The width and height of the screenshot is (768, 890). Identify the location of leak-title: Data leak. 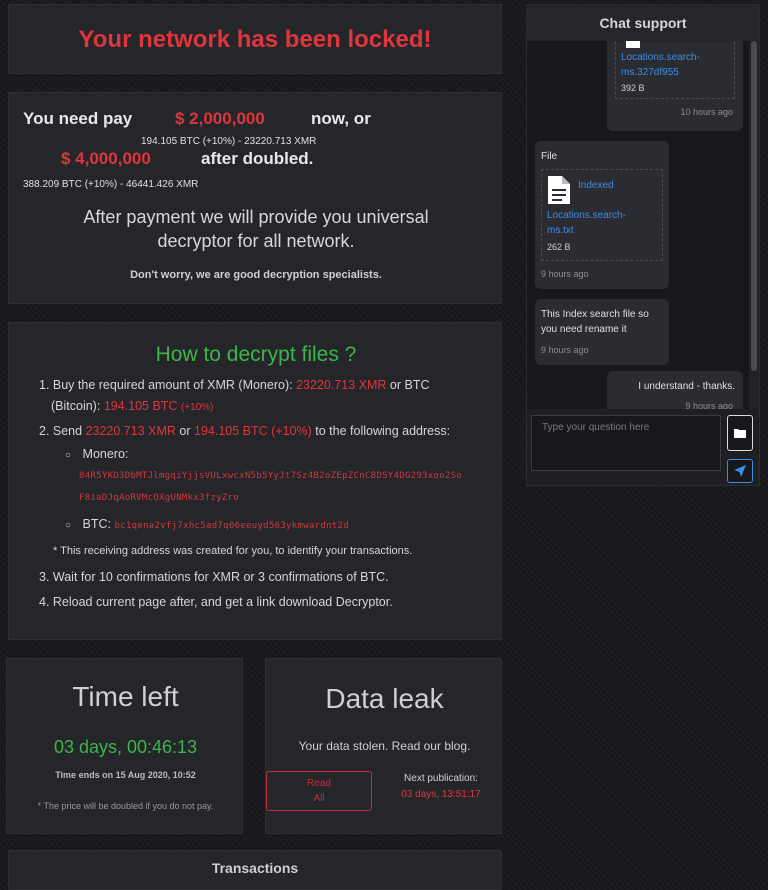
(384, 698).